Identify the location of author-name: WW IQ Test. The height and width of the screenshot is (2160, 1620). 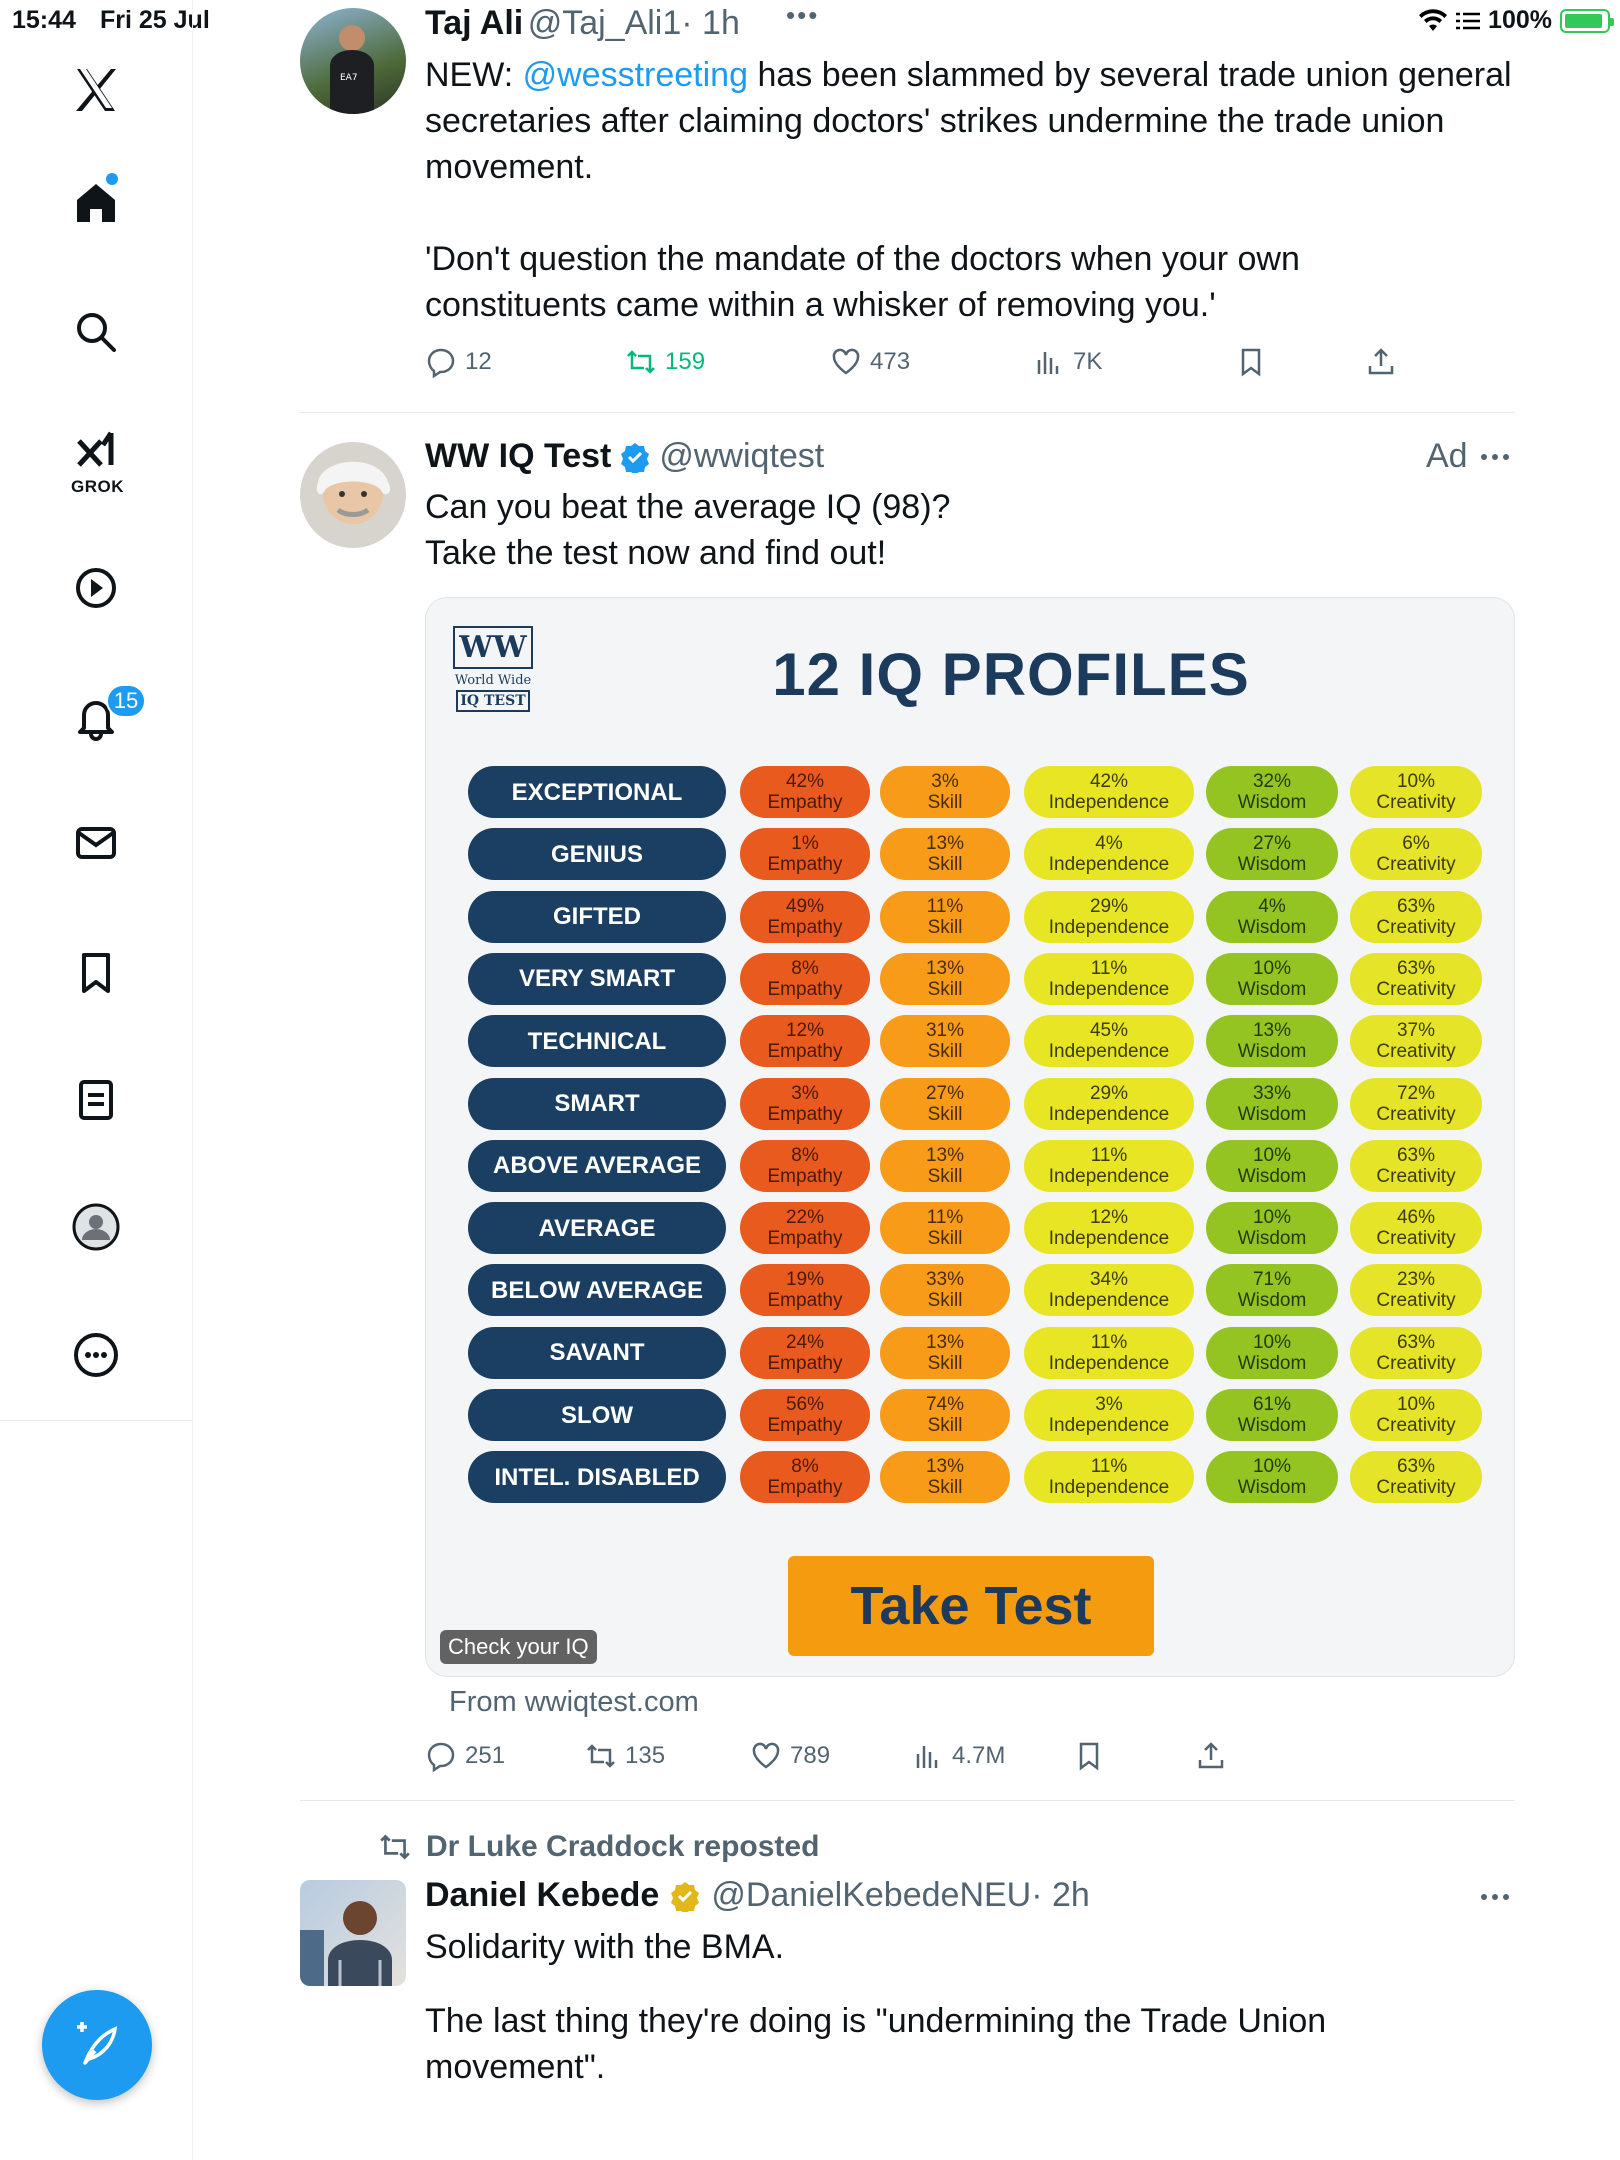
(518, 456).